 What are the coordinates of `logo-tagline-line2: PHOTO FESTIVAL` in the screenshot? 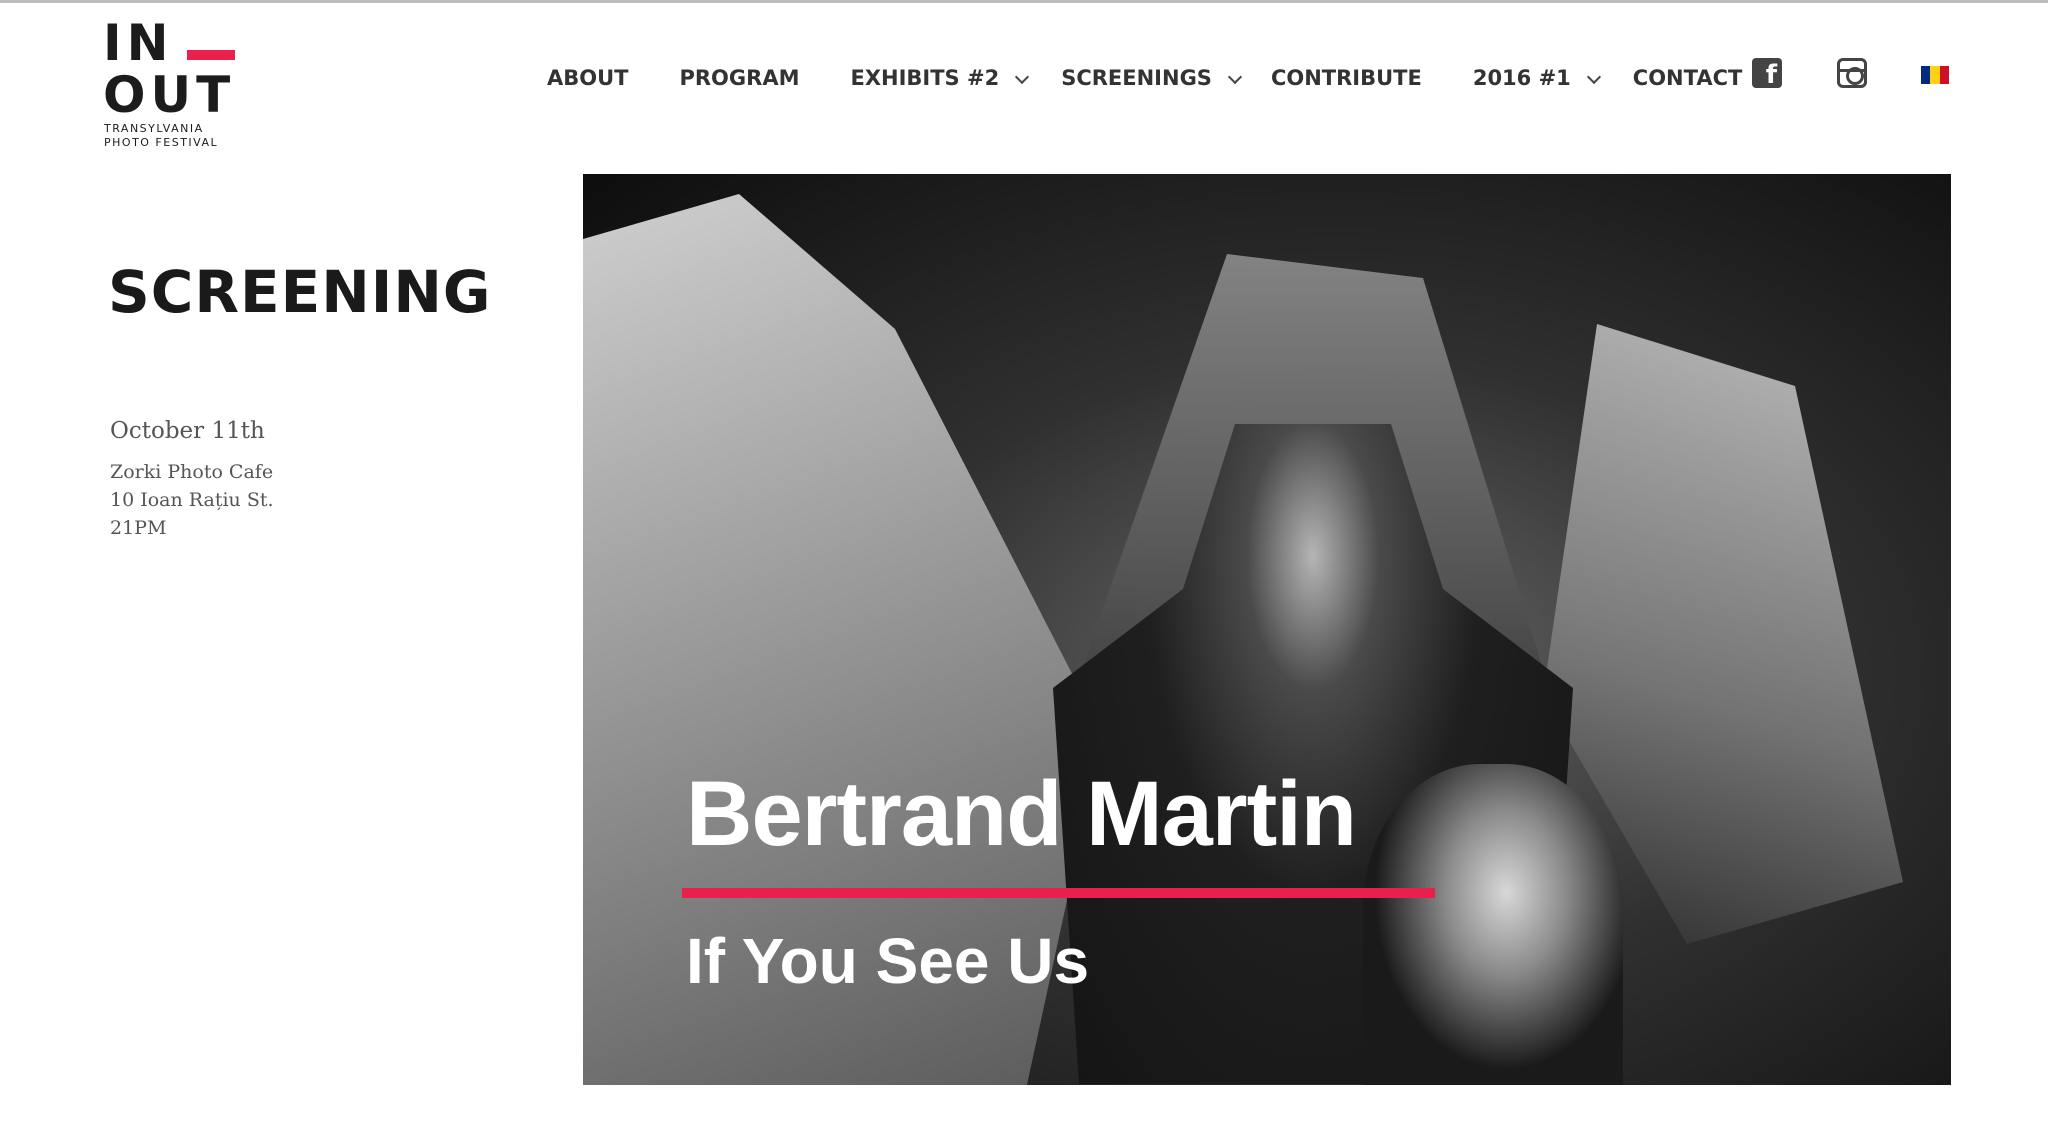 It's located at (161, 142).